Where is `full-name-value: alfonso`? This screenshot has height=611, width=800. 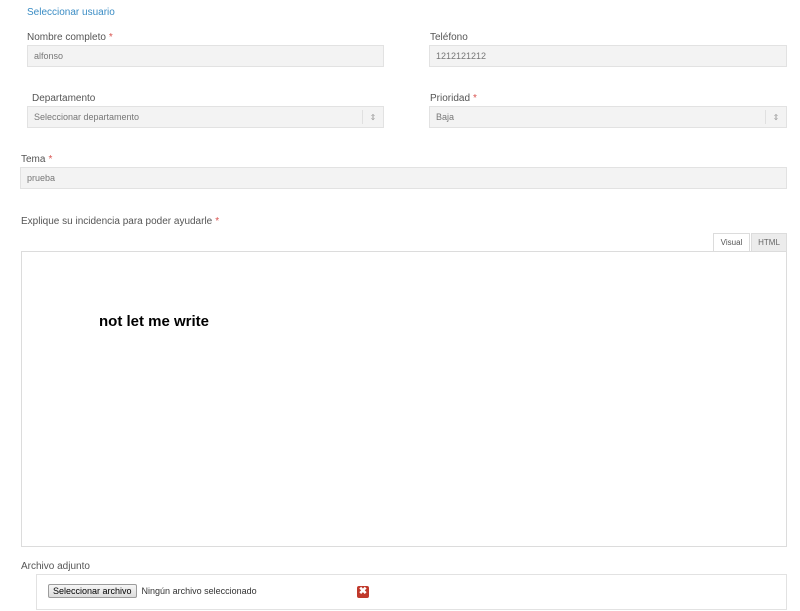 full-name-value: alfonso is located at coordinates (49, 56).